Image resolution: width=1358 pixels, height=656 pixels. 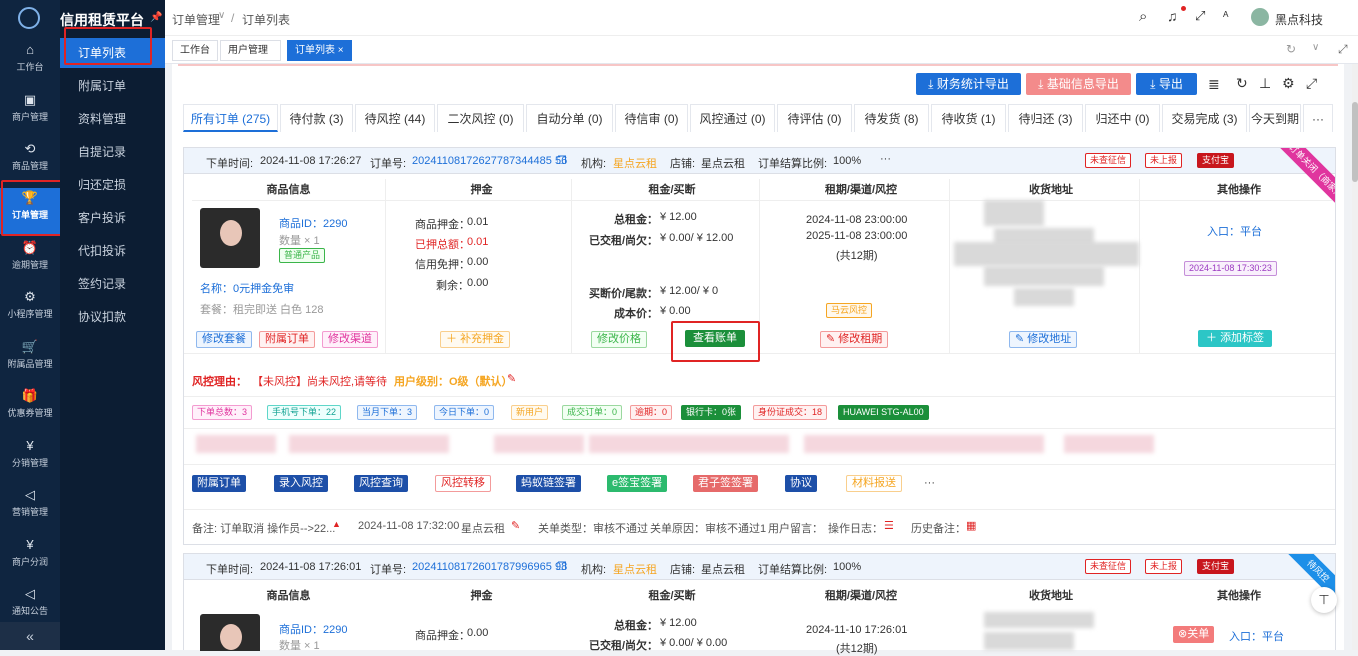 What do you see at coordinates (1045, 118) in the screenshot?
I see `tab-to-return: 待归还 (3)` at bounding box center [1045, 118].